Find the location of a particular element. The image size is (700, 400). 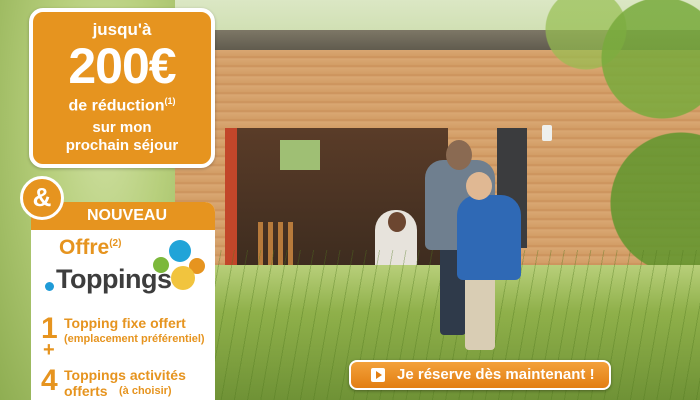

offer-row-1-sub: (emplacement préférentiel) is located at coordinates (134, 339).